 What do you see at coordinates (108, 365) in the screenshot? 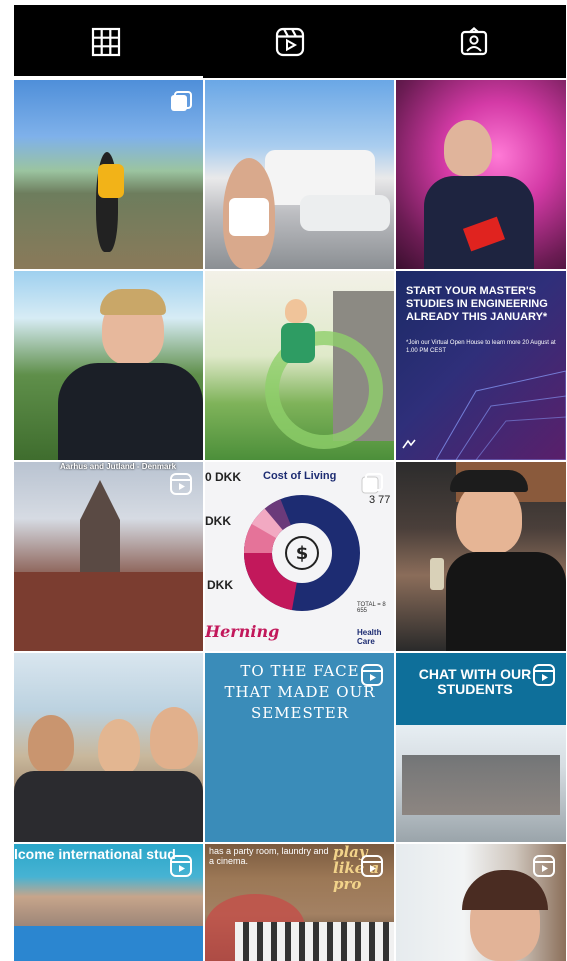
I see `post-student-portrait` at bounding box center [108, 365].